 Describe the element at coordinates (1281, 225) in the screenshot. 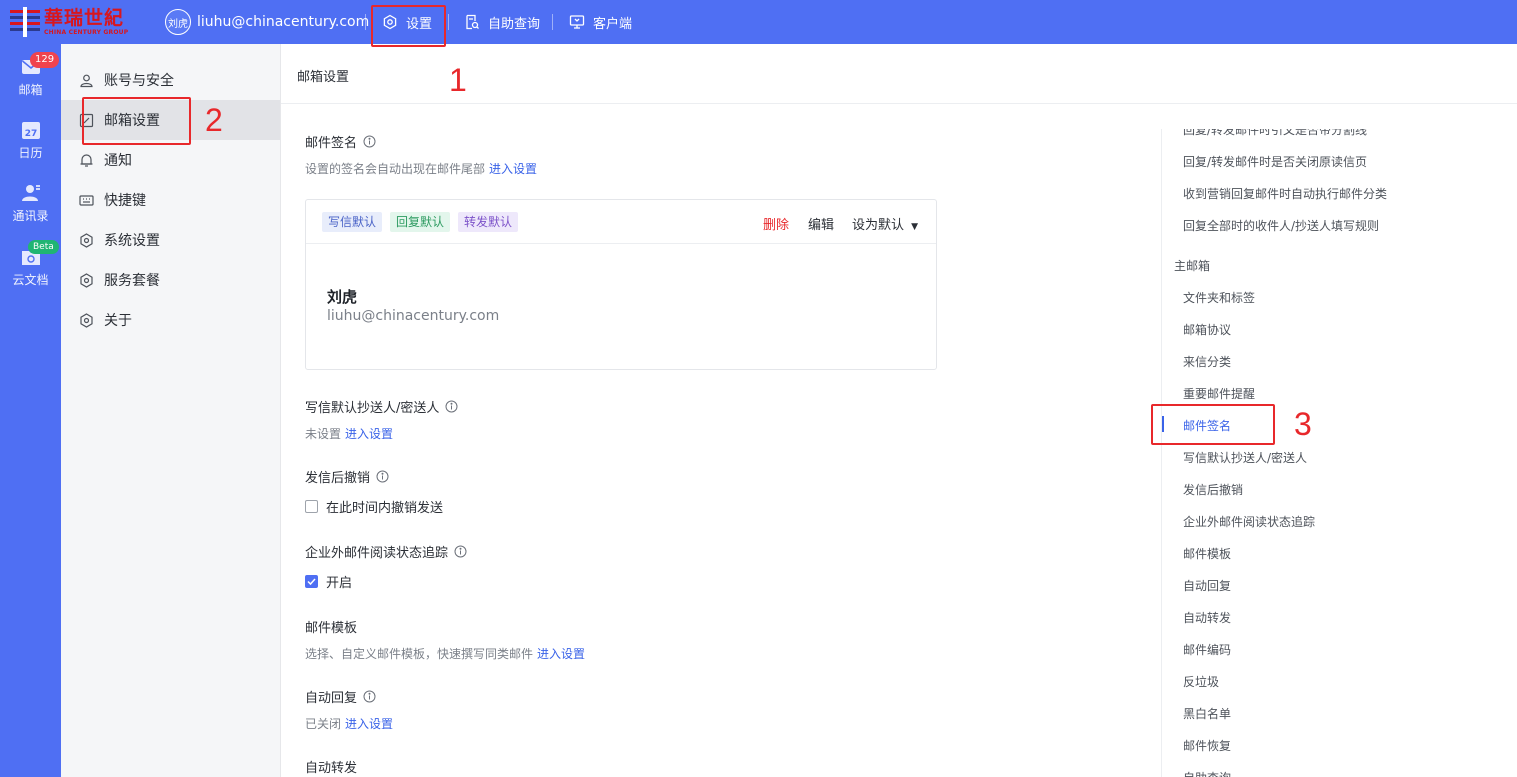

I see `anchor-item: 回复全部时的收件人/抄送人填写规则` at that location.